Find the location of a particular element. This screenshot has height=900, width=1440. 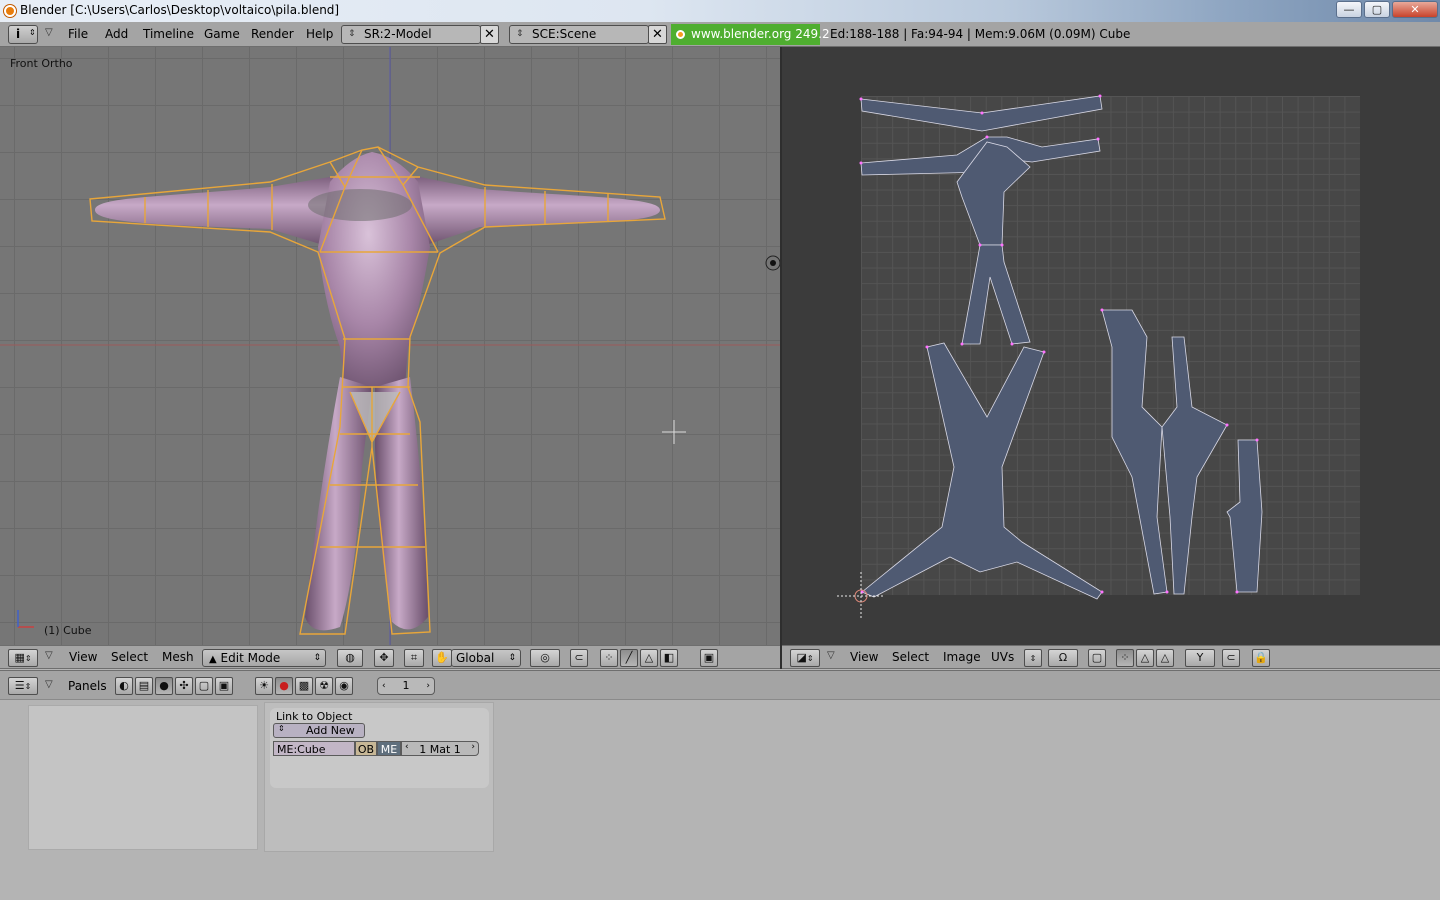

script-icon: ▤ is located at coordinates (144, 685).